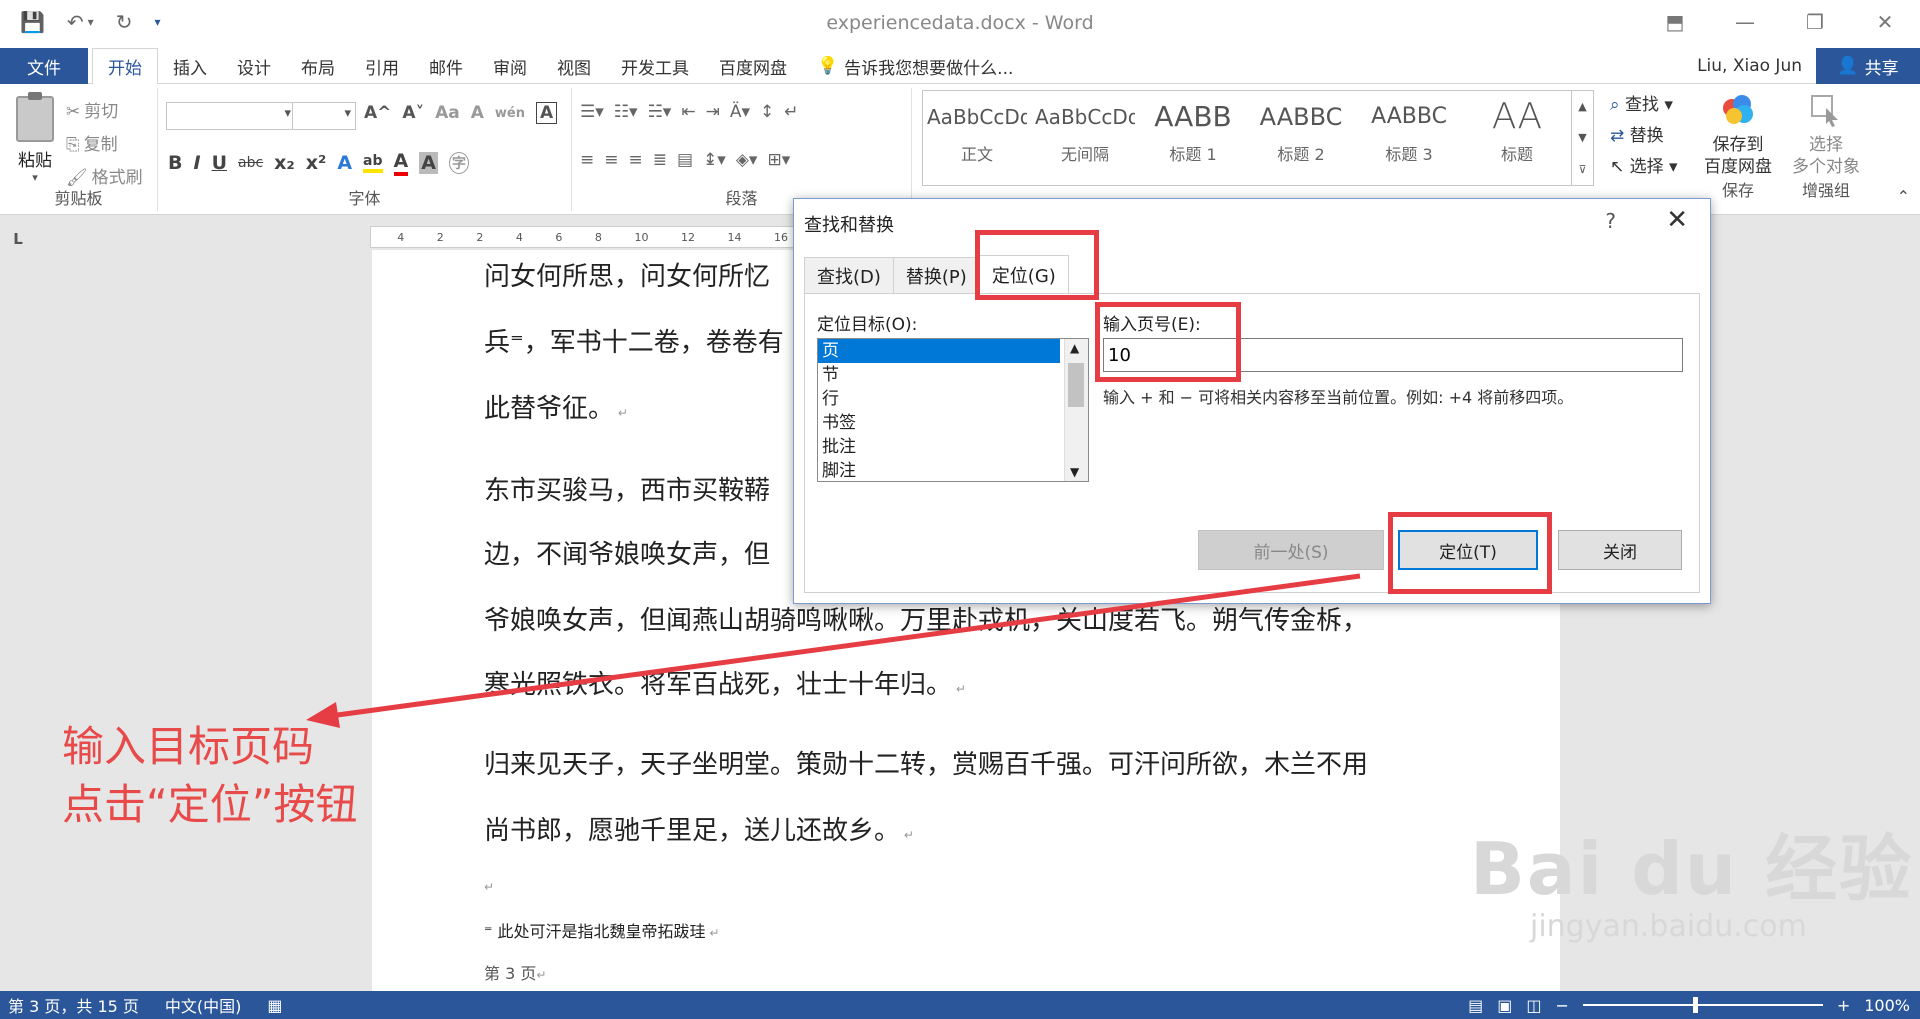 The height and width of the screenshot is (1019, 1920). Describe the element at coordinates (611, 160) in the screenshot. I see `align-center-icon: ≡` at that location.